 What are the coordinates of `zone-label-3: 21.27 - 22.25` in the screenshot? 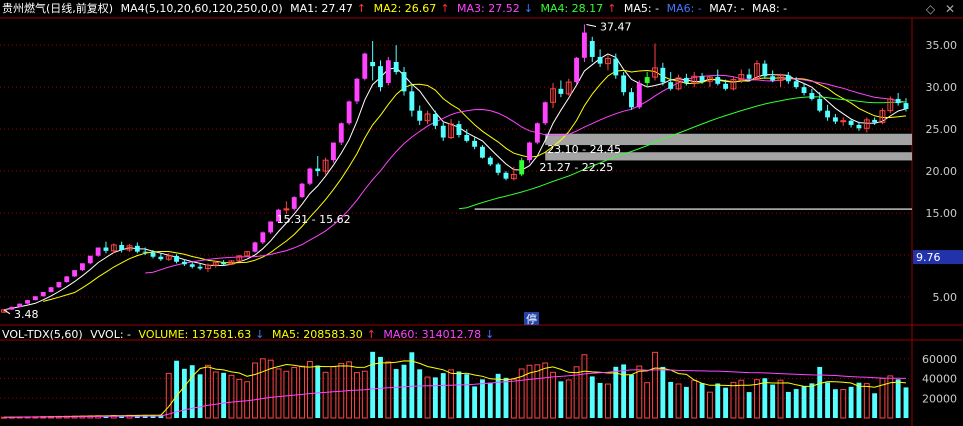 It's located at (576, 167).